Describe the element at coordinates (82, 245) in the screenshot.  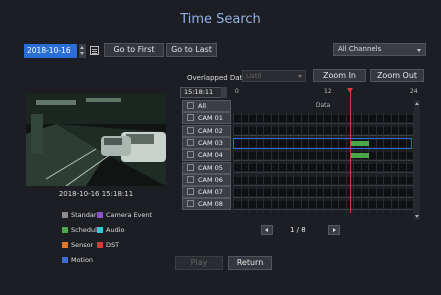
I see `legend-label: Sensor` at that location.